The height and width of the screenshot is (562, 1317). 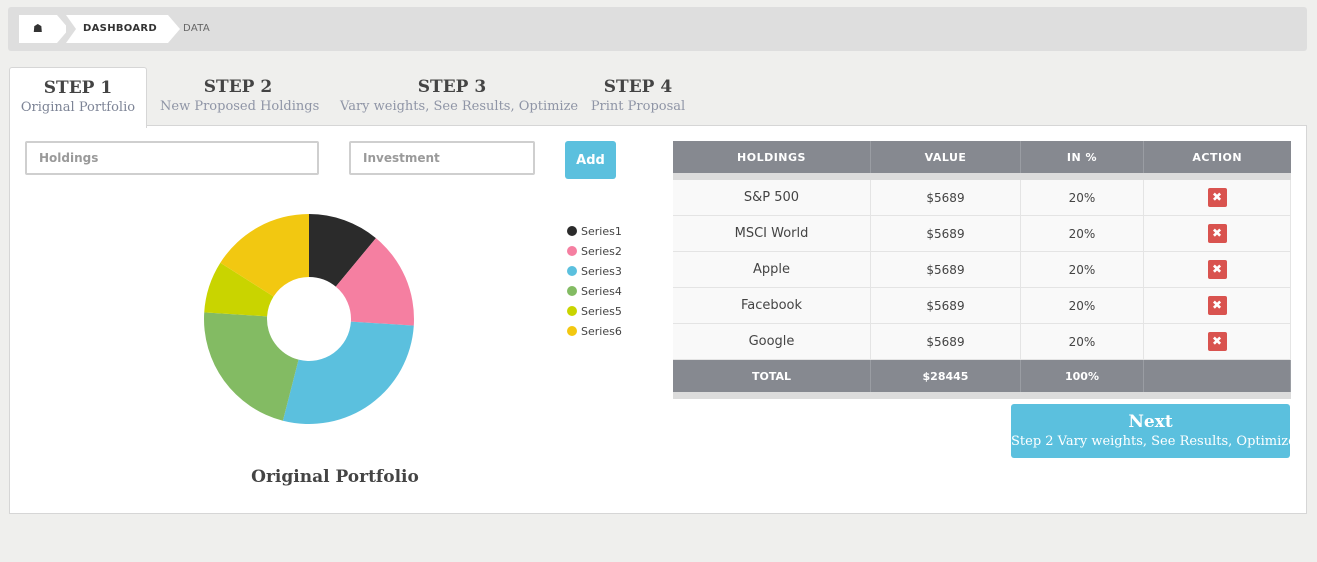 I want to click on tab-step-2: STEP 2 New Proposed Holdings, so click(x=240, y=96).